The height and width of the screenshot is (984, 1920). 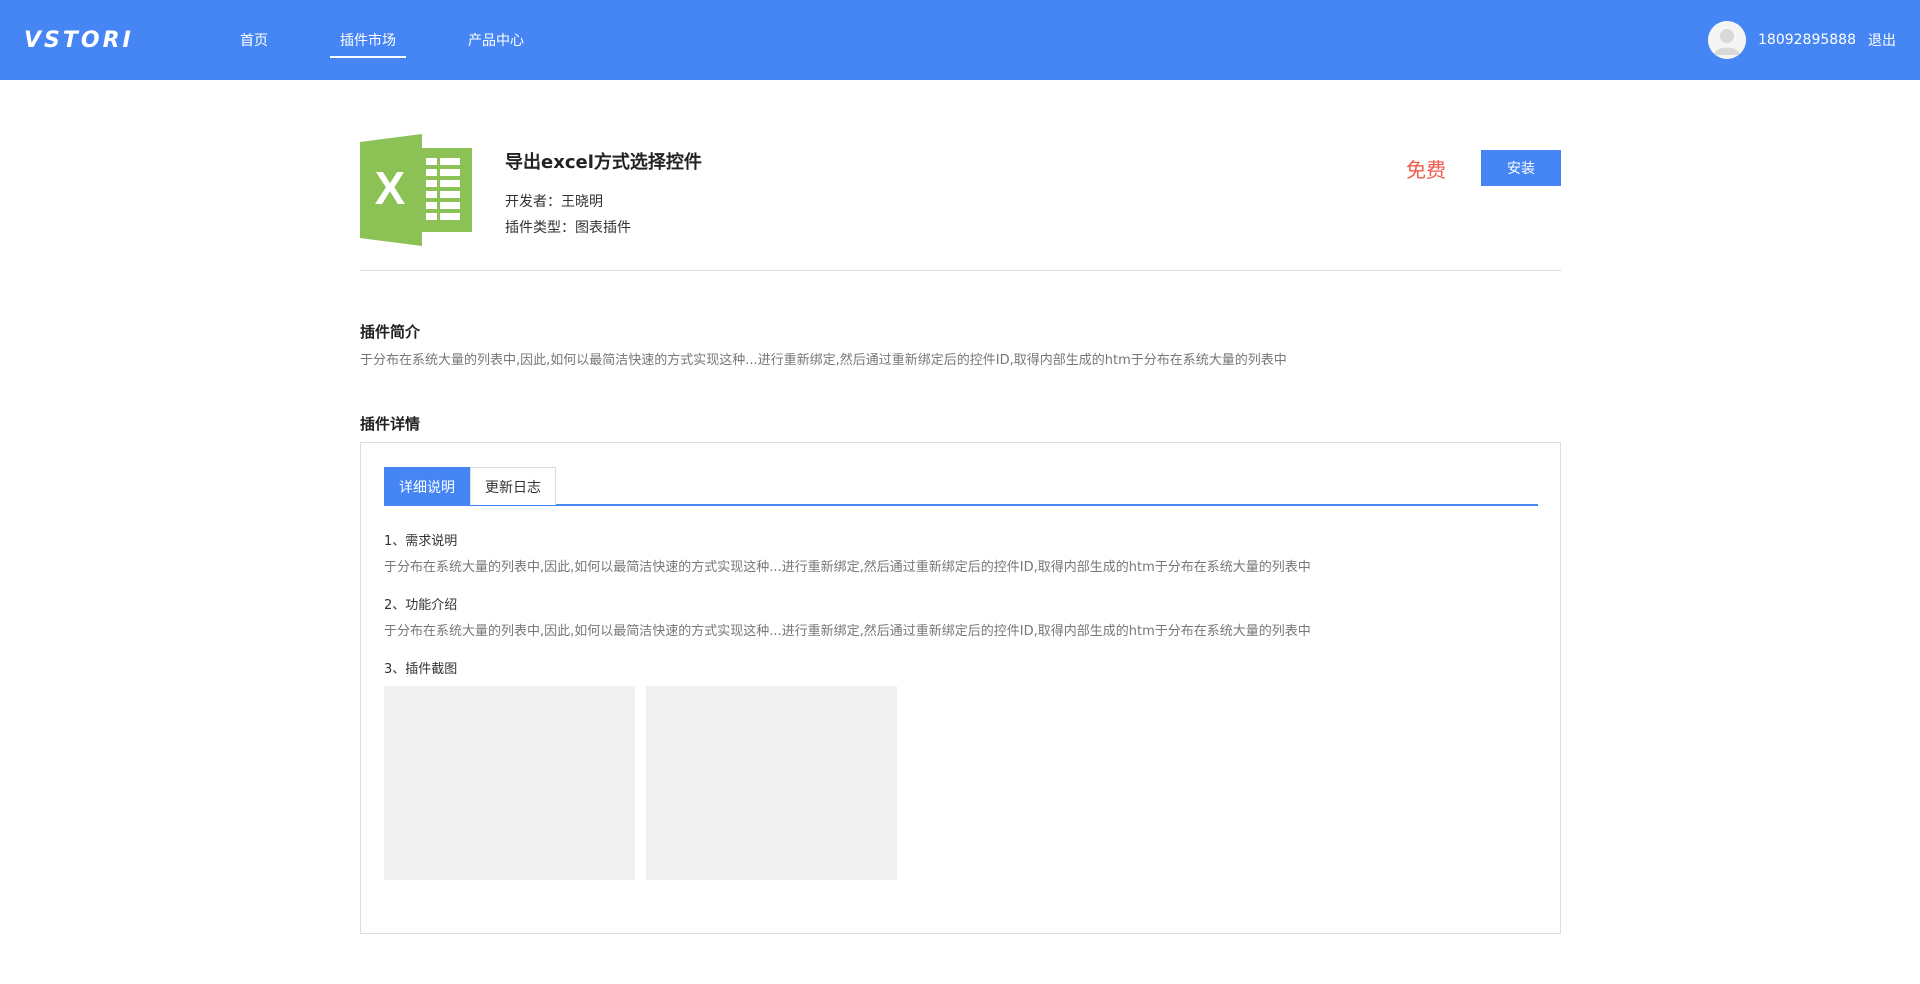 I want to click on tab-label: 更新日志, so click(x=513, y=487).